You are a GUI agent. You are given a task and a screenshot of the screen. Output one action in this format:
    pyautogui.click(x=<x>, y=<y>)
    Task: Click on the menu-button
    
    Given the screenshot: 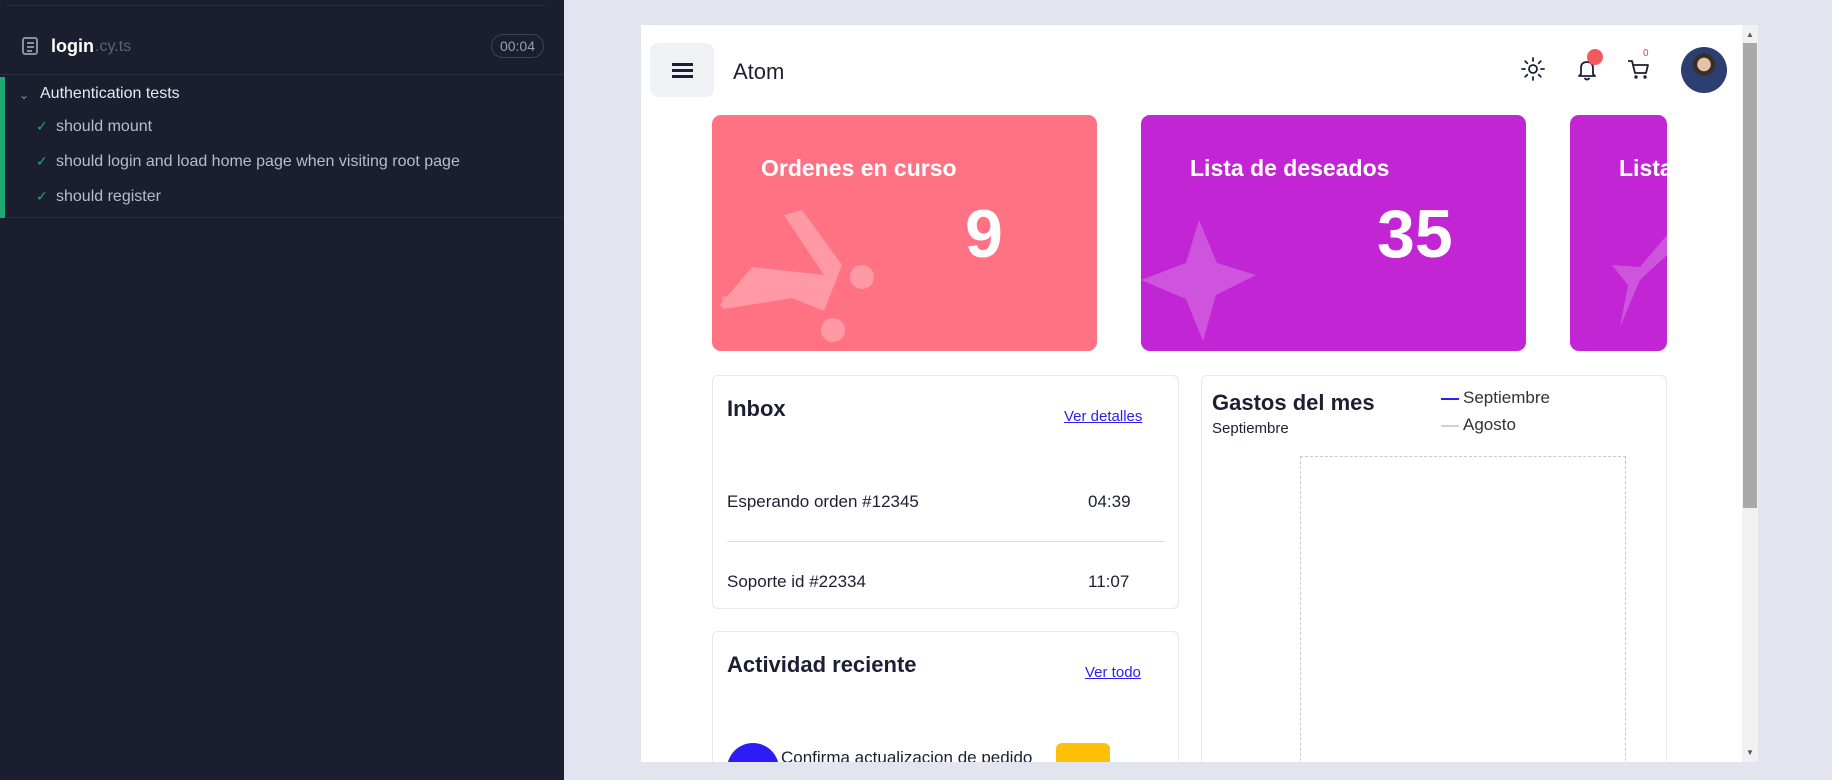 What is the action you would take?
    pyautogui.click(x=682, y=70)
    